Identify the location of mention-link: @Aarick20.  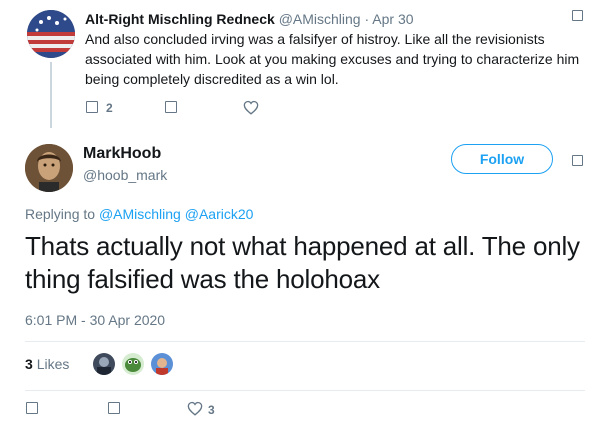
(219, 214).